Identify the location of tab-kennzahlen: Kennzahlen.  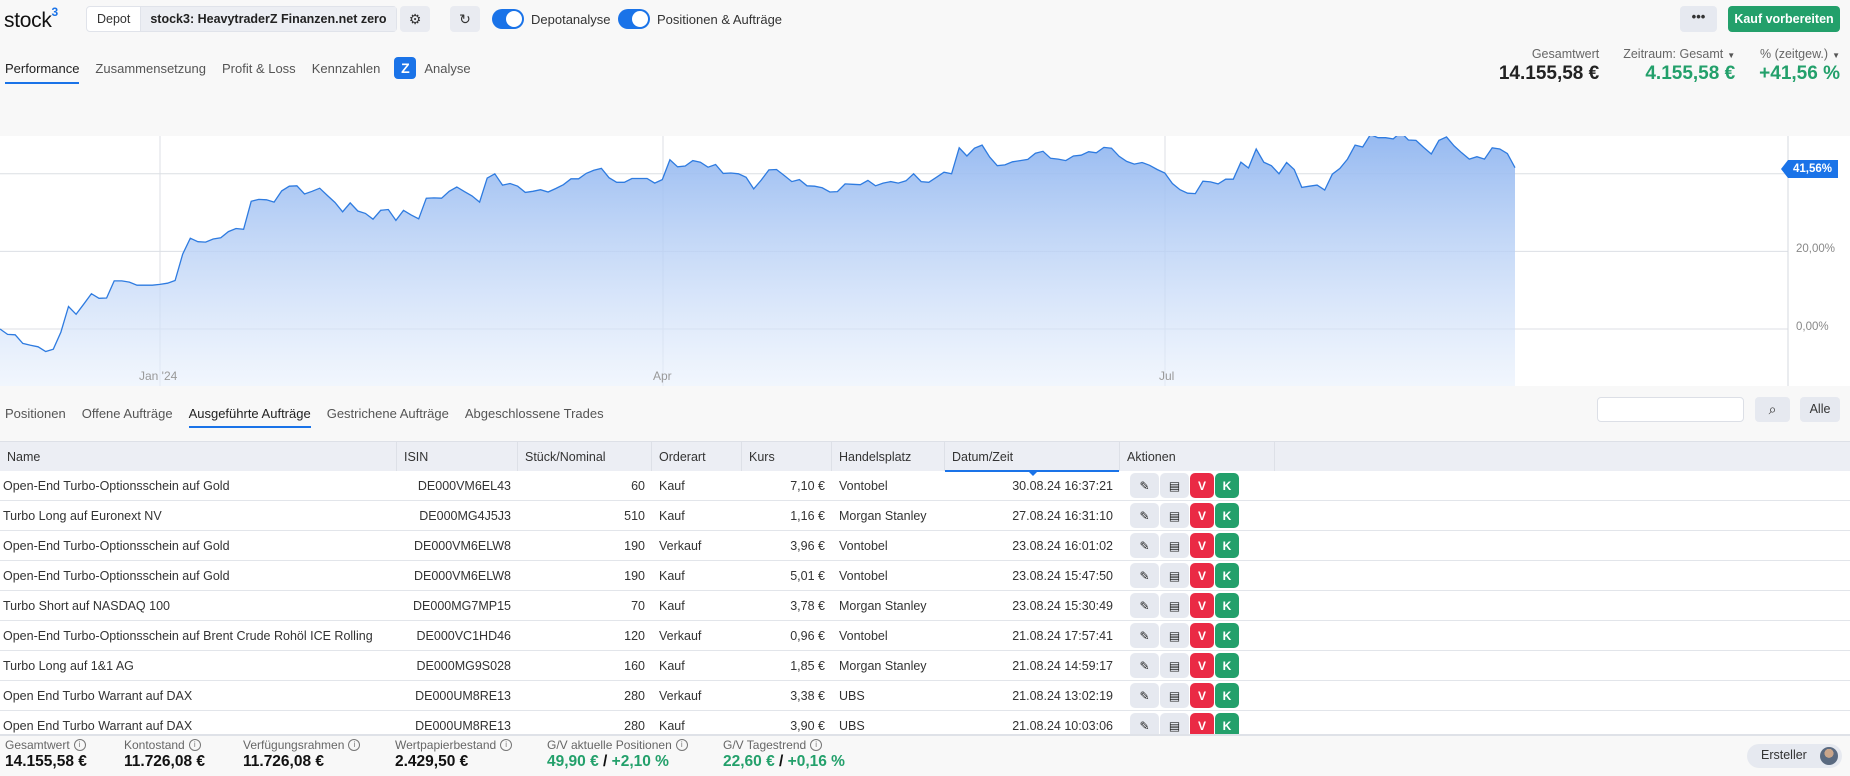
(346, 68).